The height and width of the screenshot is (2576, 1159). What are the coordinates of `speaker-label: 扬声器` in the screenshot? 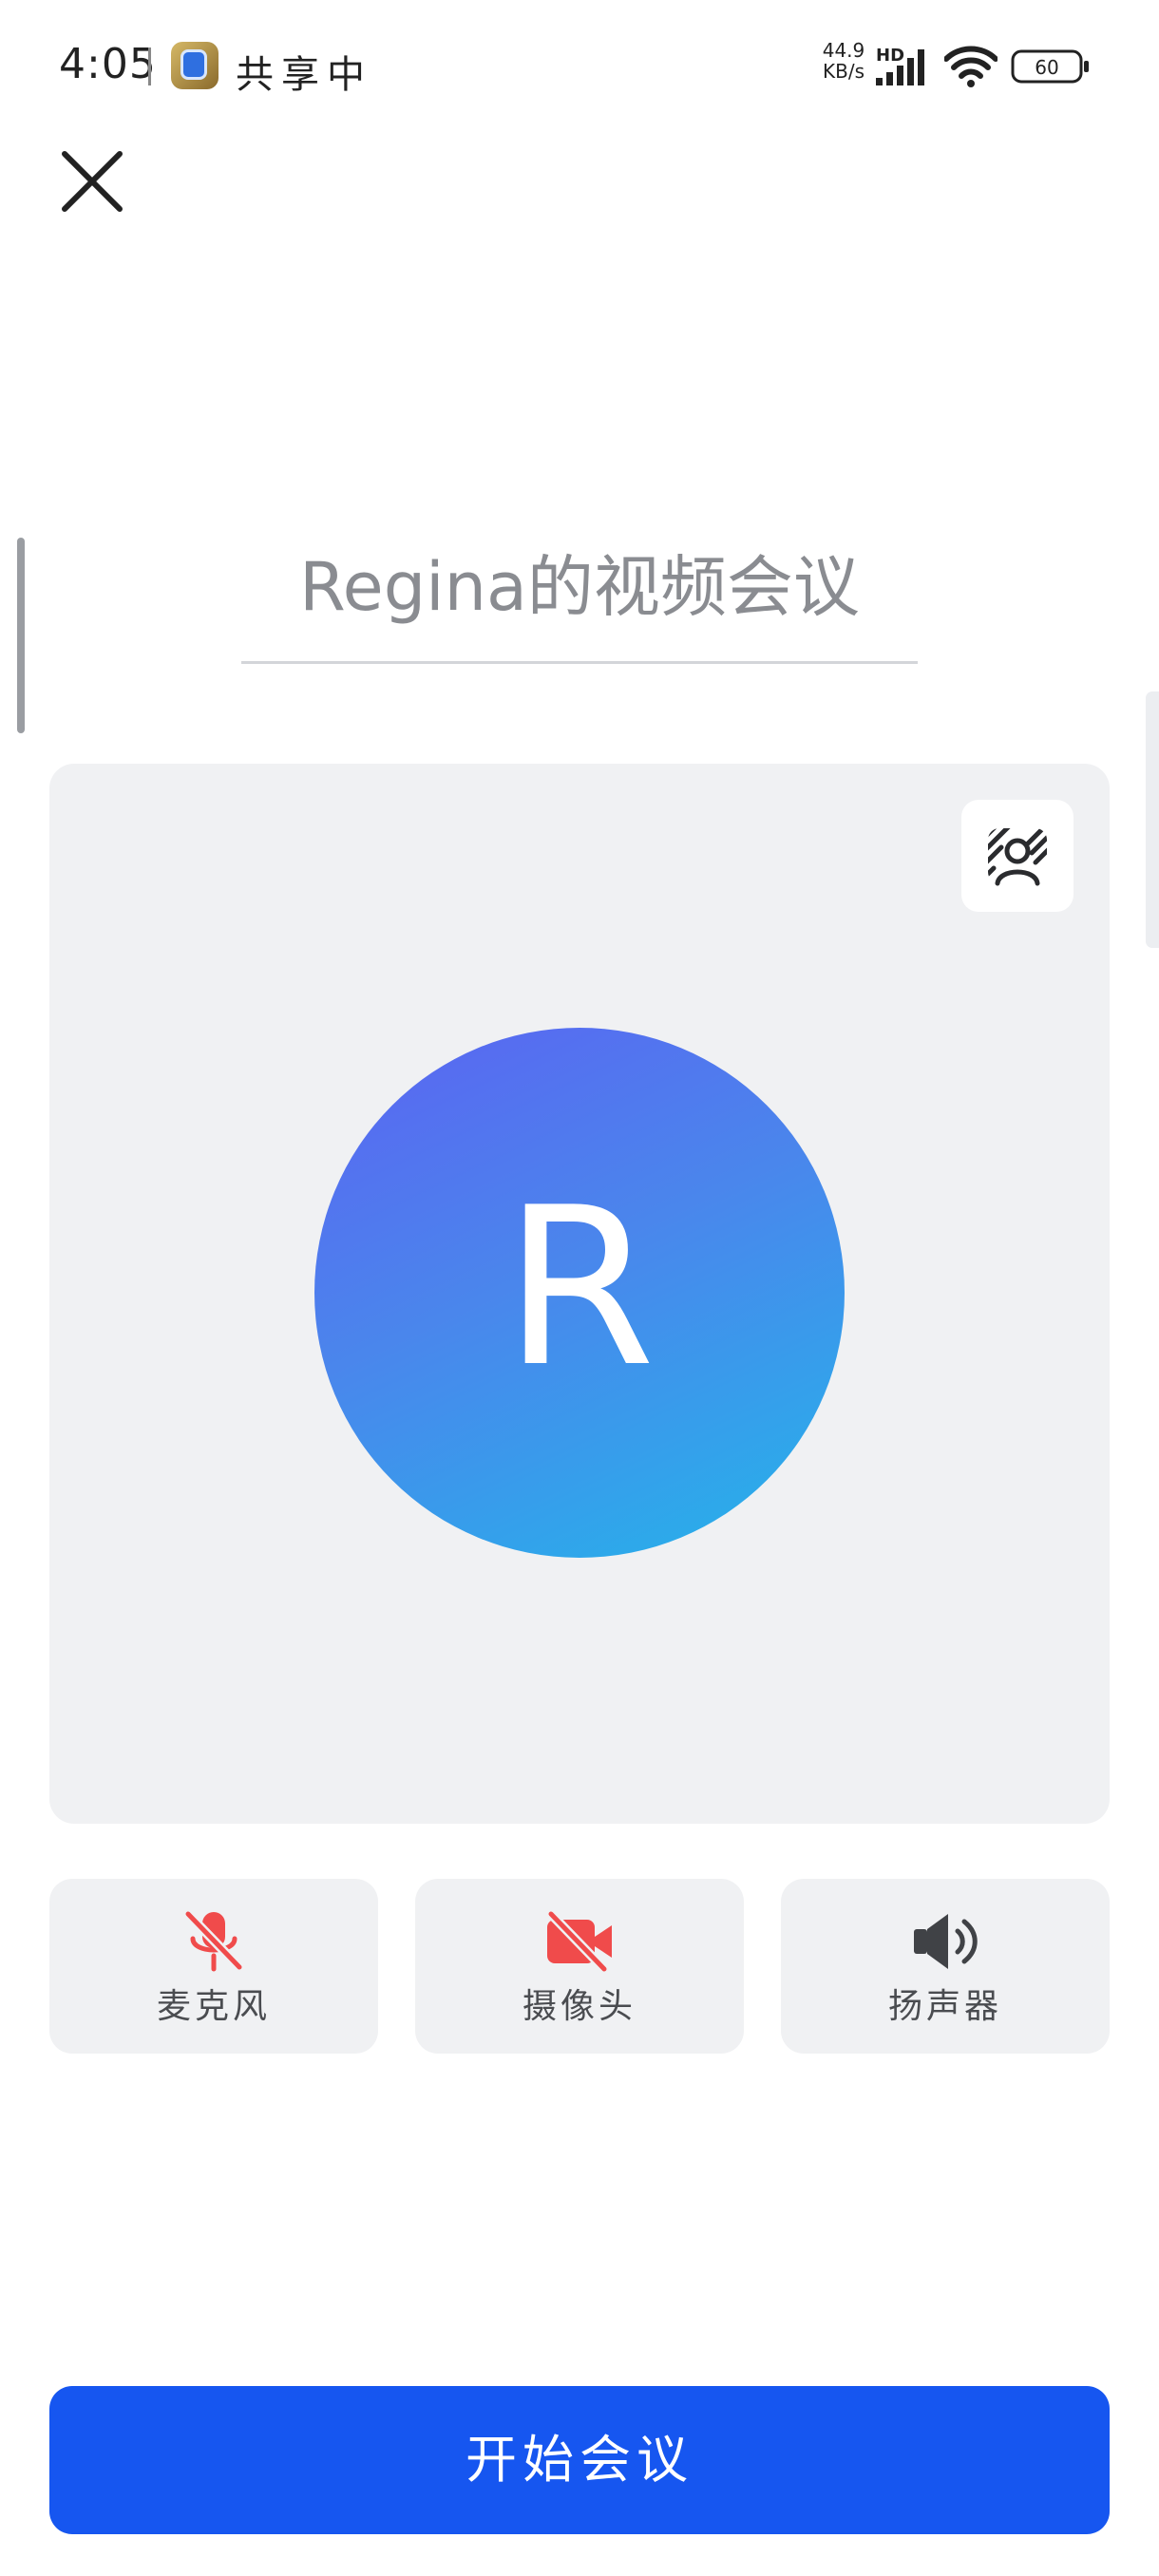 It's located at (944, 2006).